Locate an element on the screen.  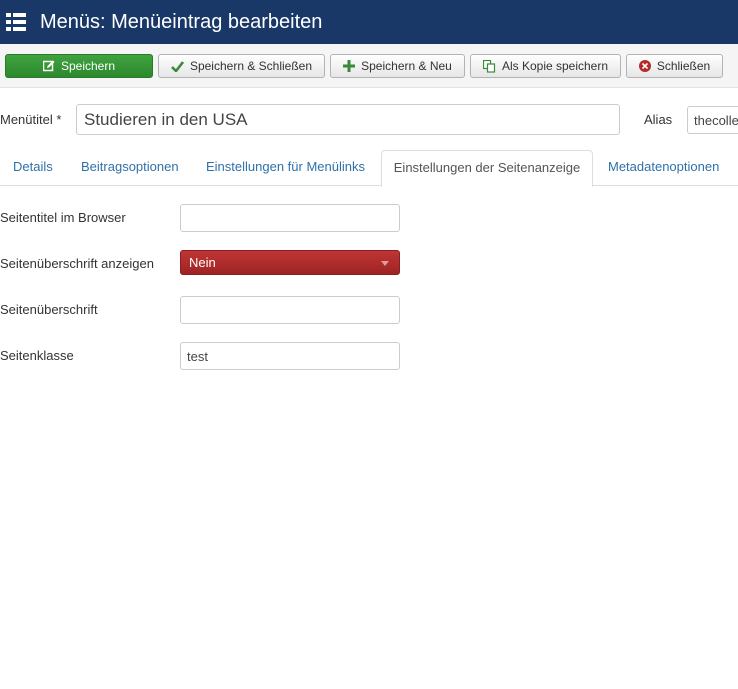
save-button: Speichern is located at coordinates (79, 66).